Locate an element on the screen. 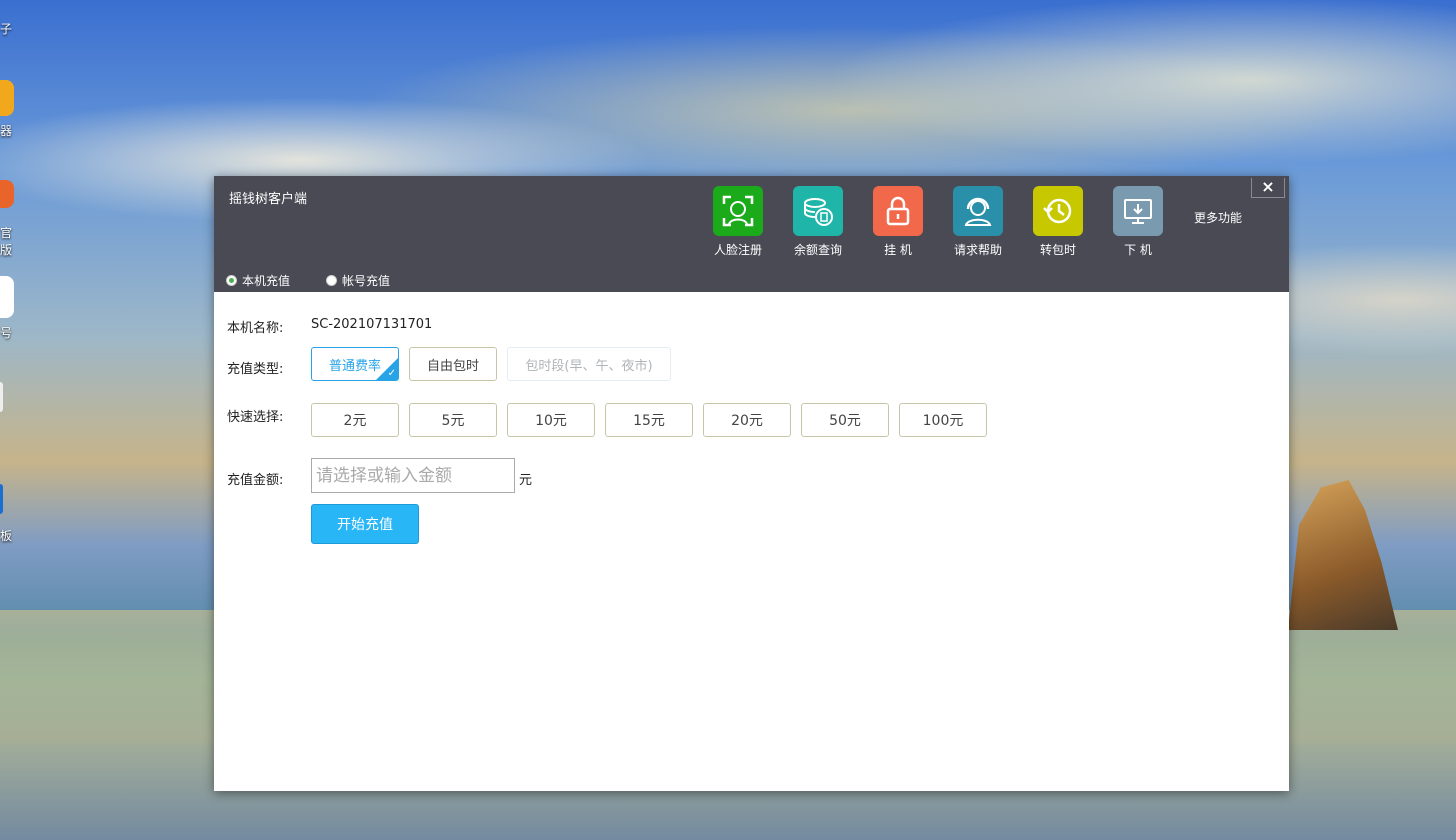 The image size is (1456, 840). lock-icon is located at coordinates (898, 211).